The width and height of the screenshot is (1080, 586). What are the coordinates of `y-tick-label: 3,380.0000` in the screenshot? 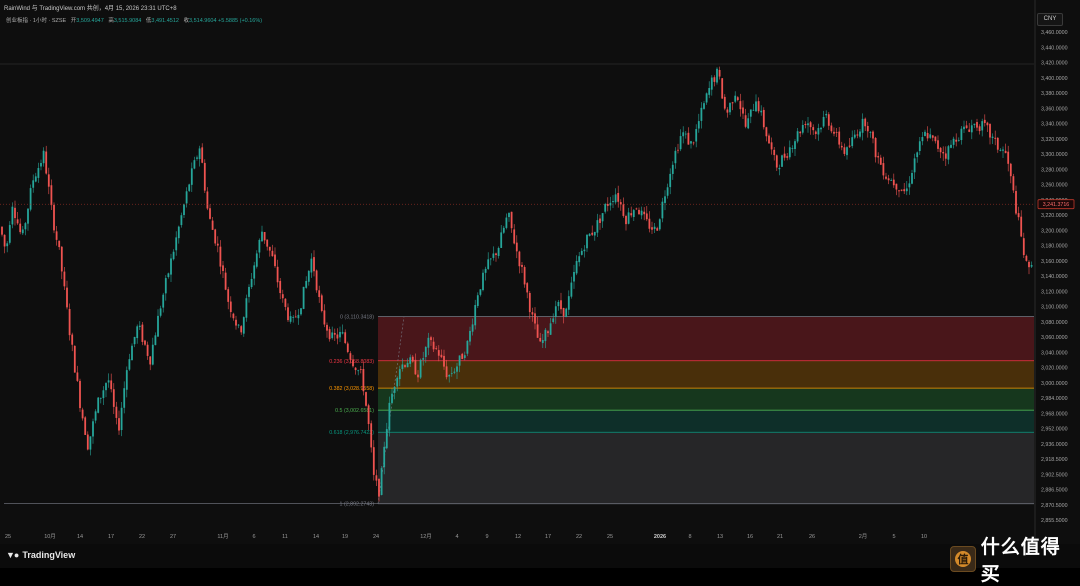 It's located at (1054, 94).